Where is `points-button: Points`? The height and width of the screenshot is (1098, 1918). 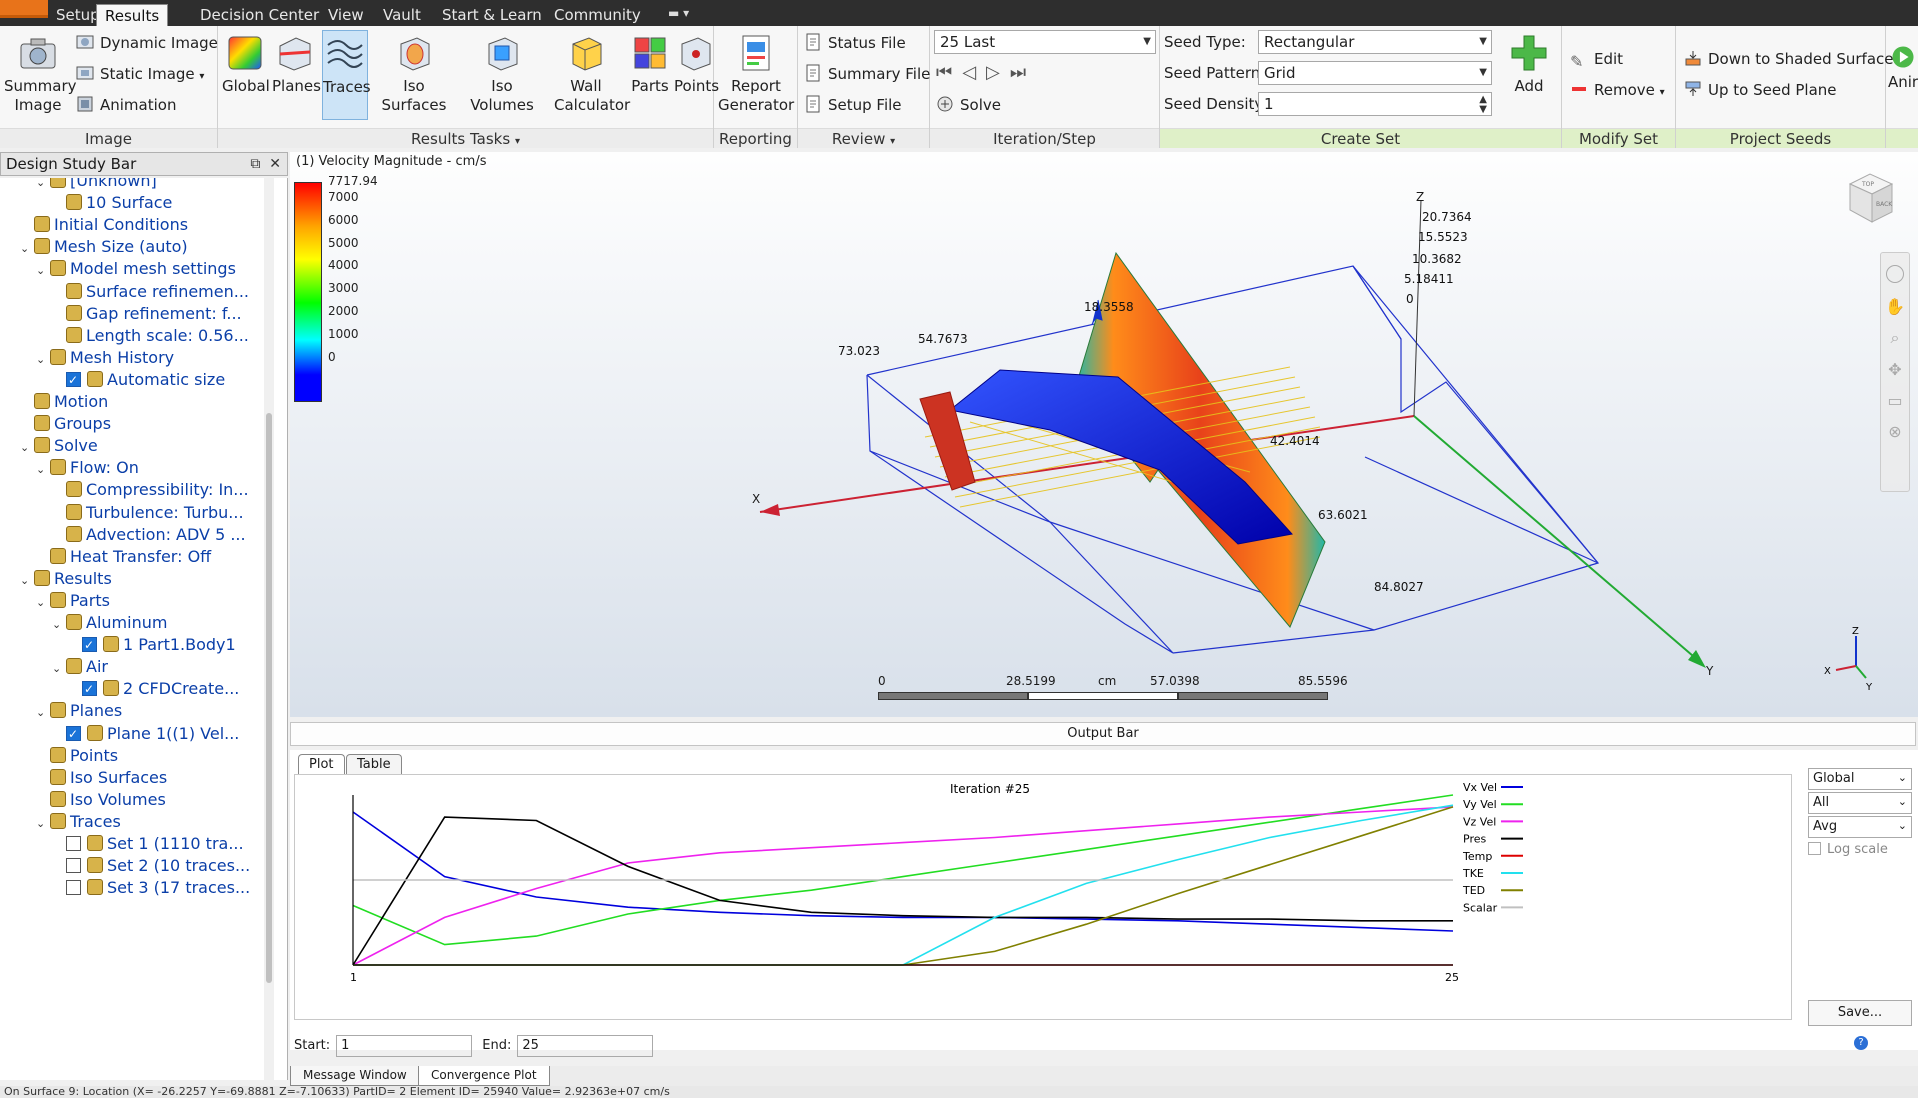
points-button: Points is located at coordinates (696, 75).